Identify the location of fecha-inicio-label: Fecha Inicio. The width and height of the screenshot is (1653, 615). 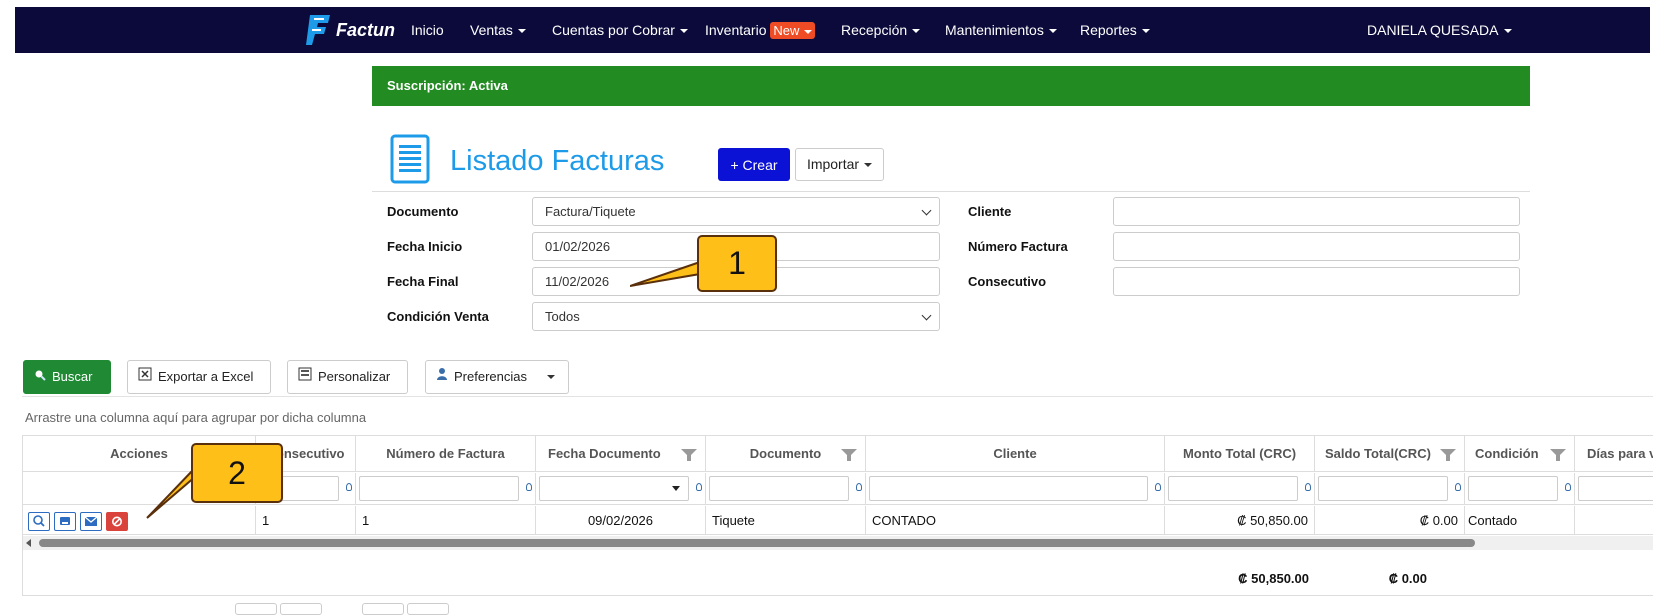
(425, 246).